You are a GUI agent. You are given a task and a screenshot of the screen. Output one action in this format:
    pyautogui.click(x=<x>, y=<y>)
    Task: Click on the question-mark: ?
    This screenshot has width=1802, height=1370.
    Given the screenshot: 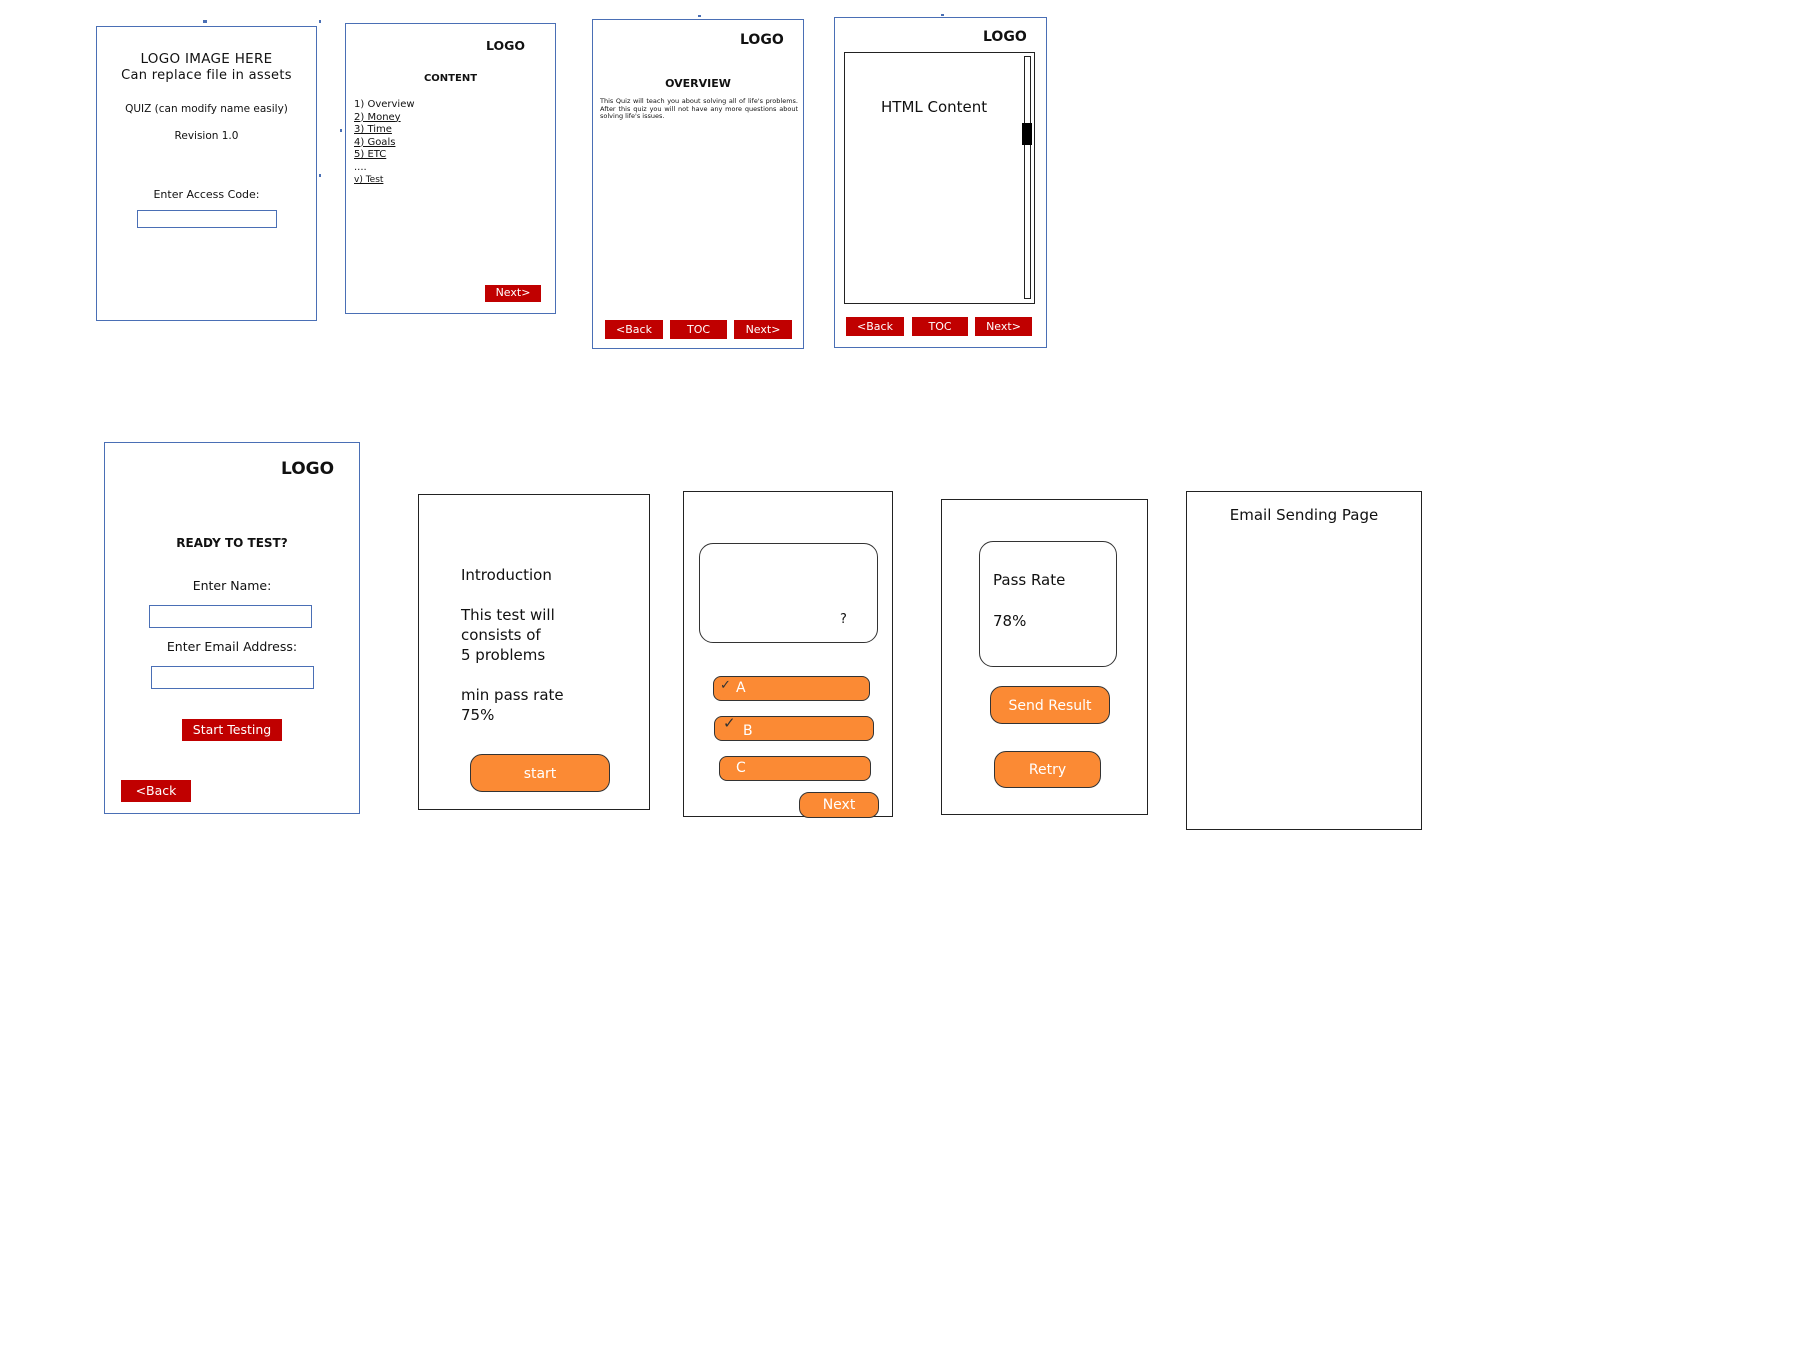 What is the action you would take?
    pyautogui.click(x=843, y=619)
    